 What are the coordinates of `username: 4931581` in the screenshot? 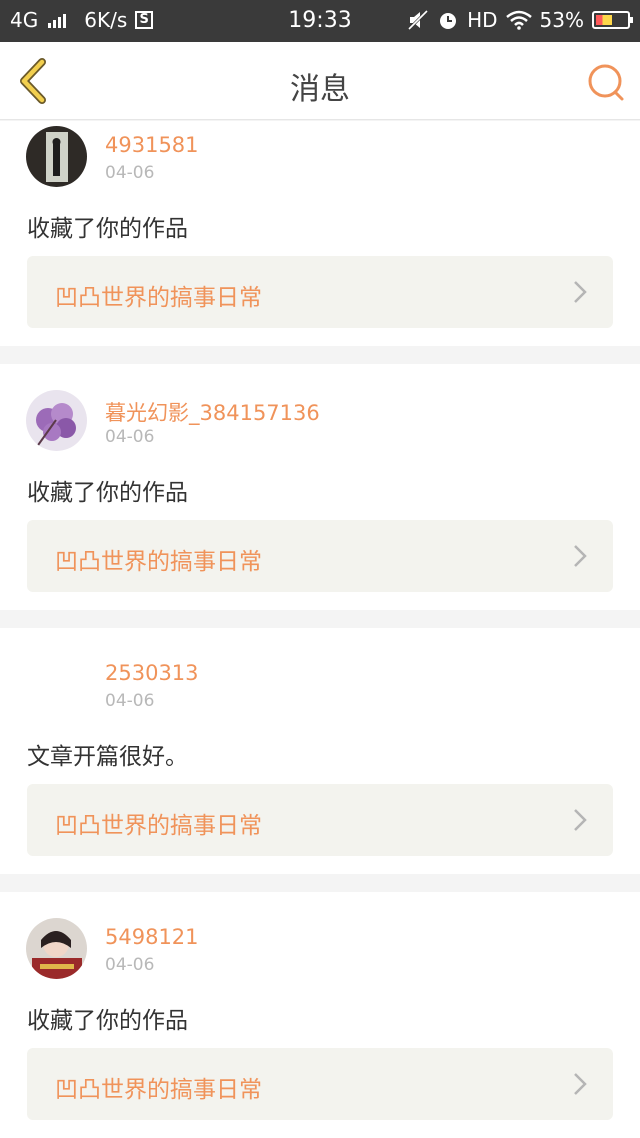 It's located at (152, 145).